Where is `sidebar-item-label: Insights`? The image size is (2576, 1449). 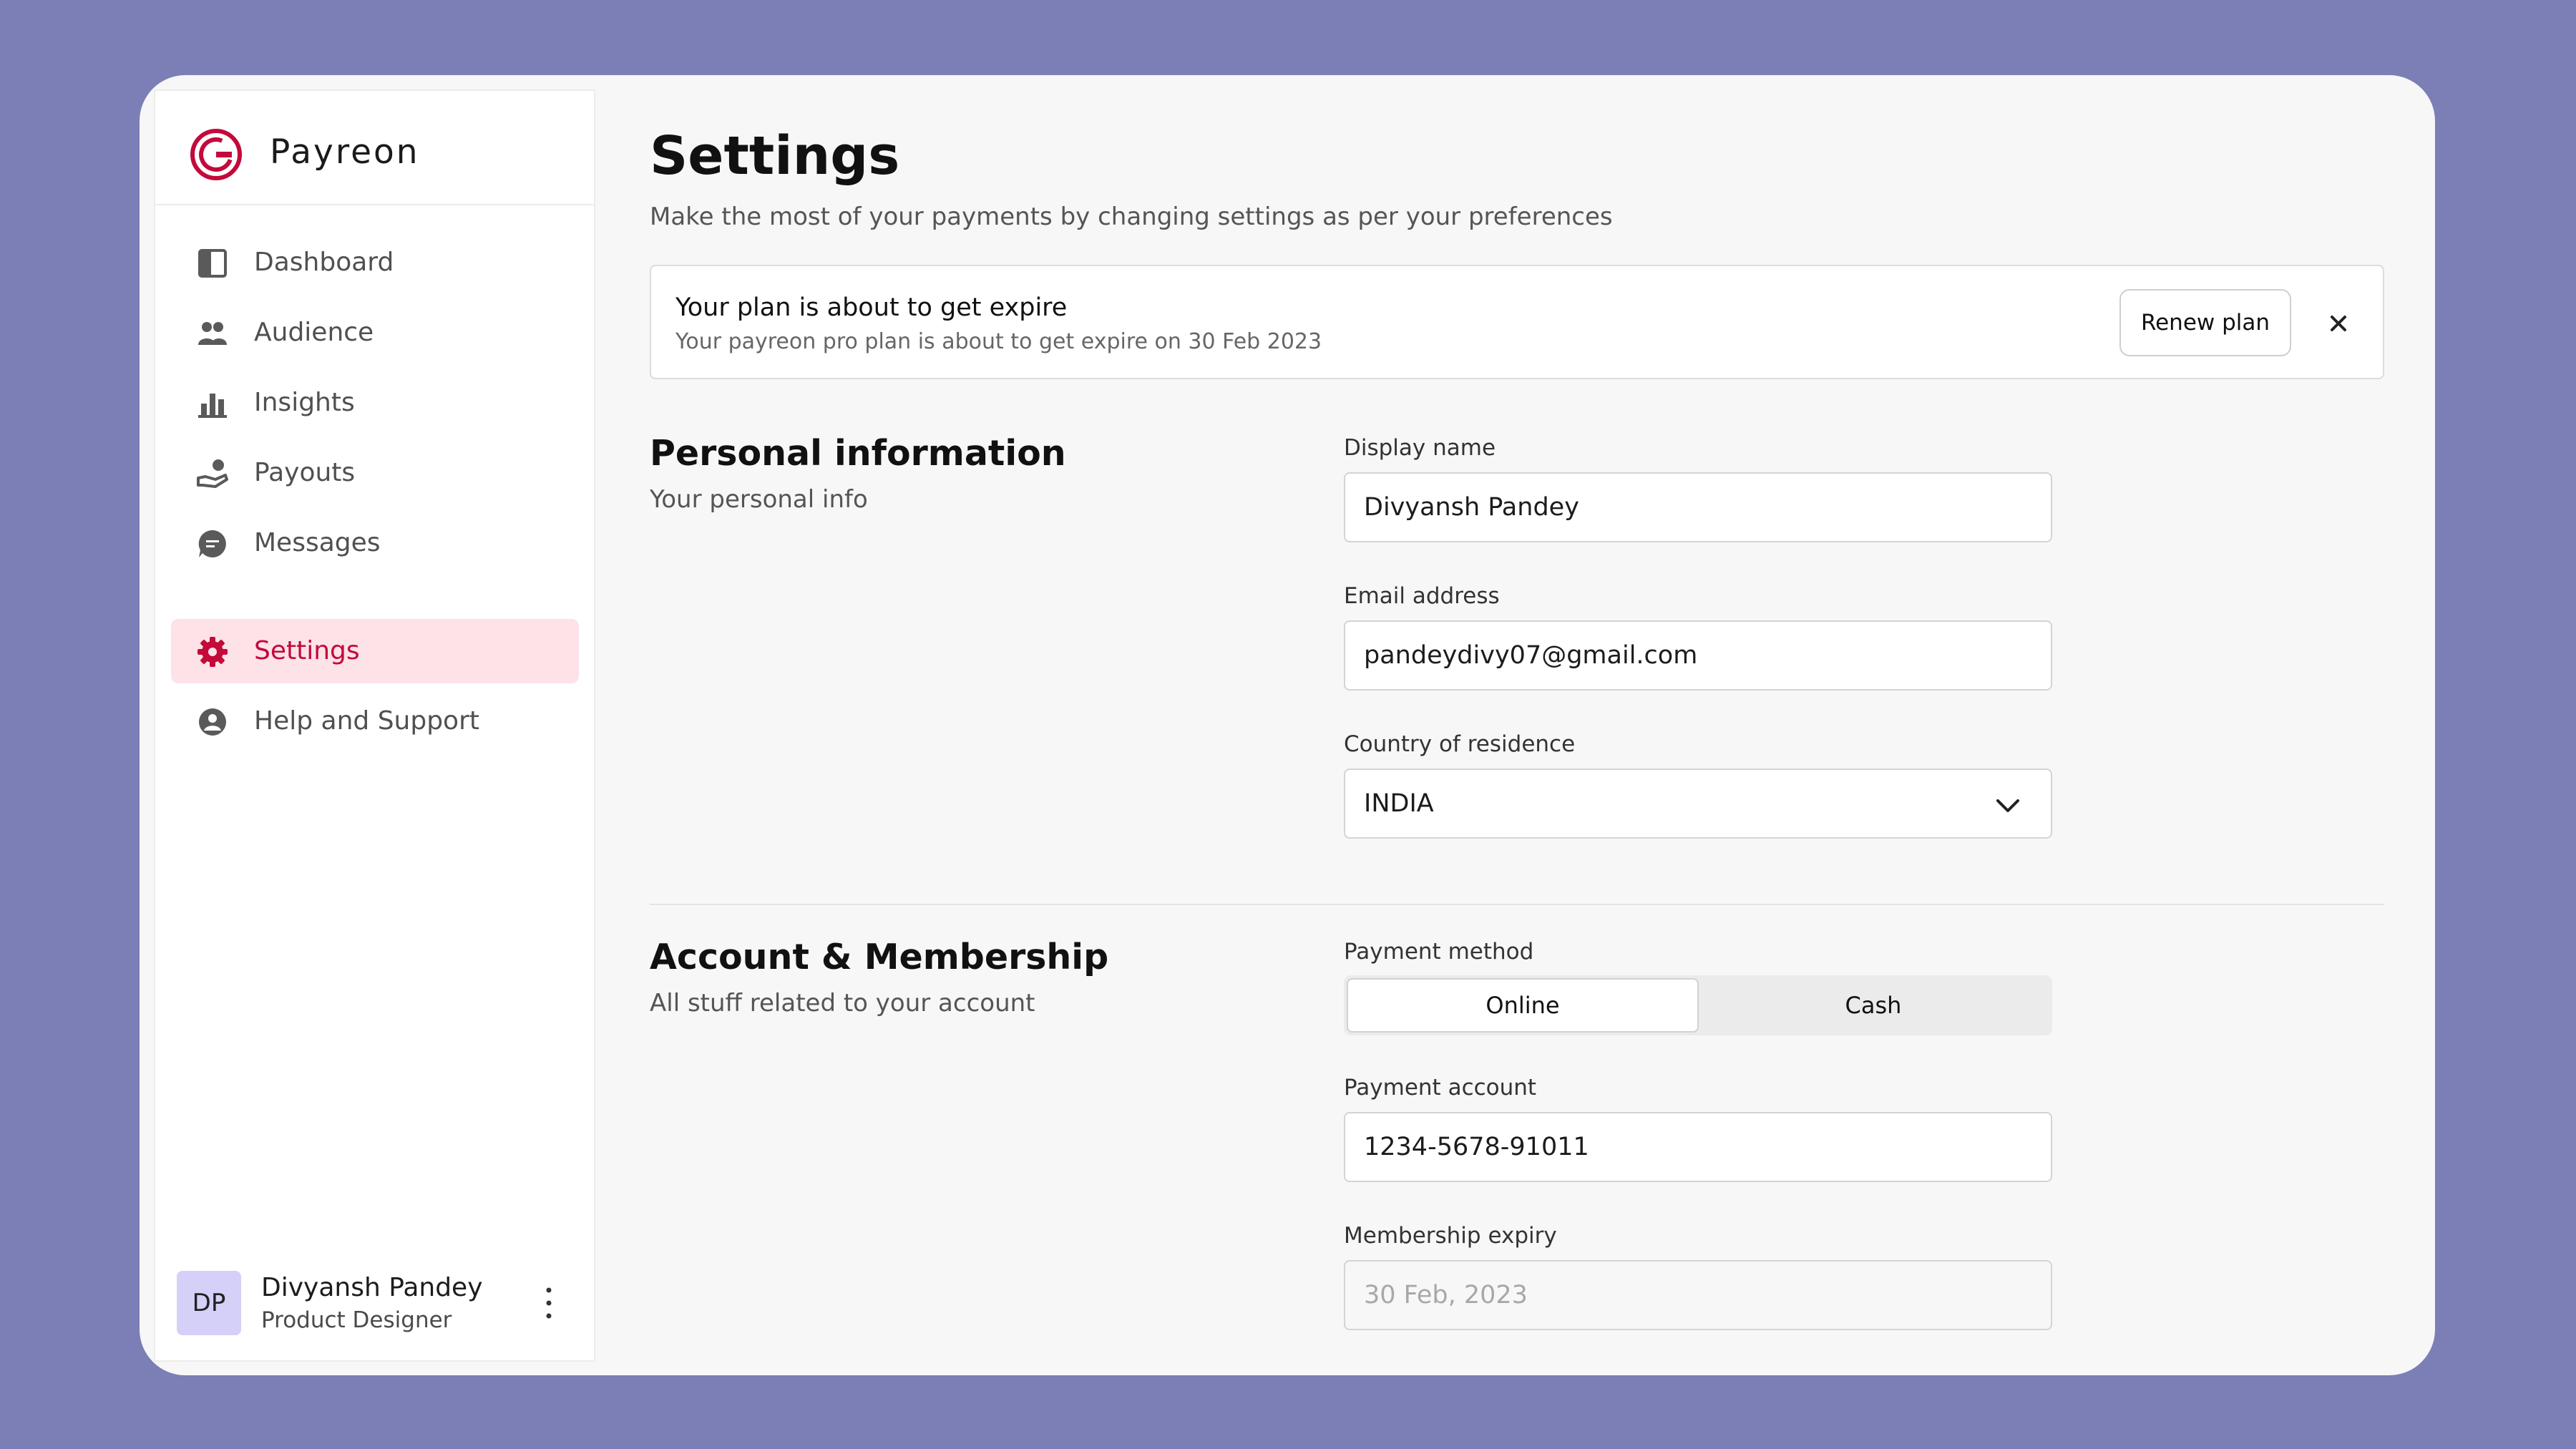
sidebar-item-label: Insights is located at coordinates (304, 402).